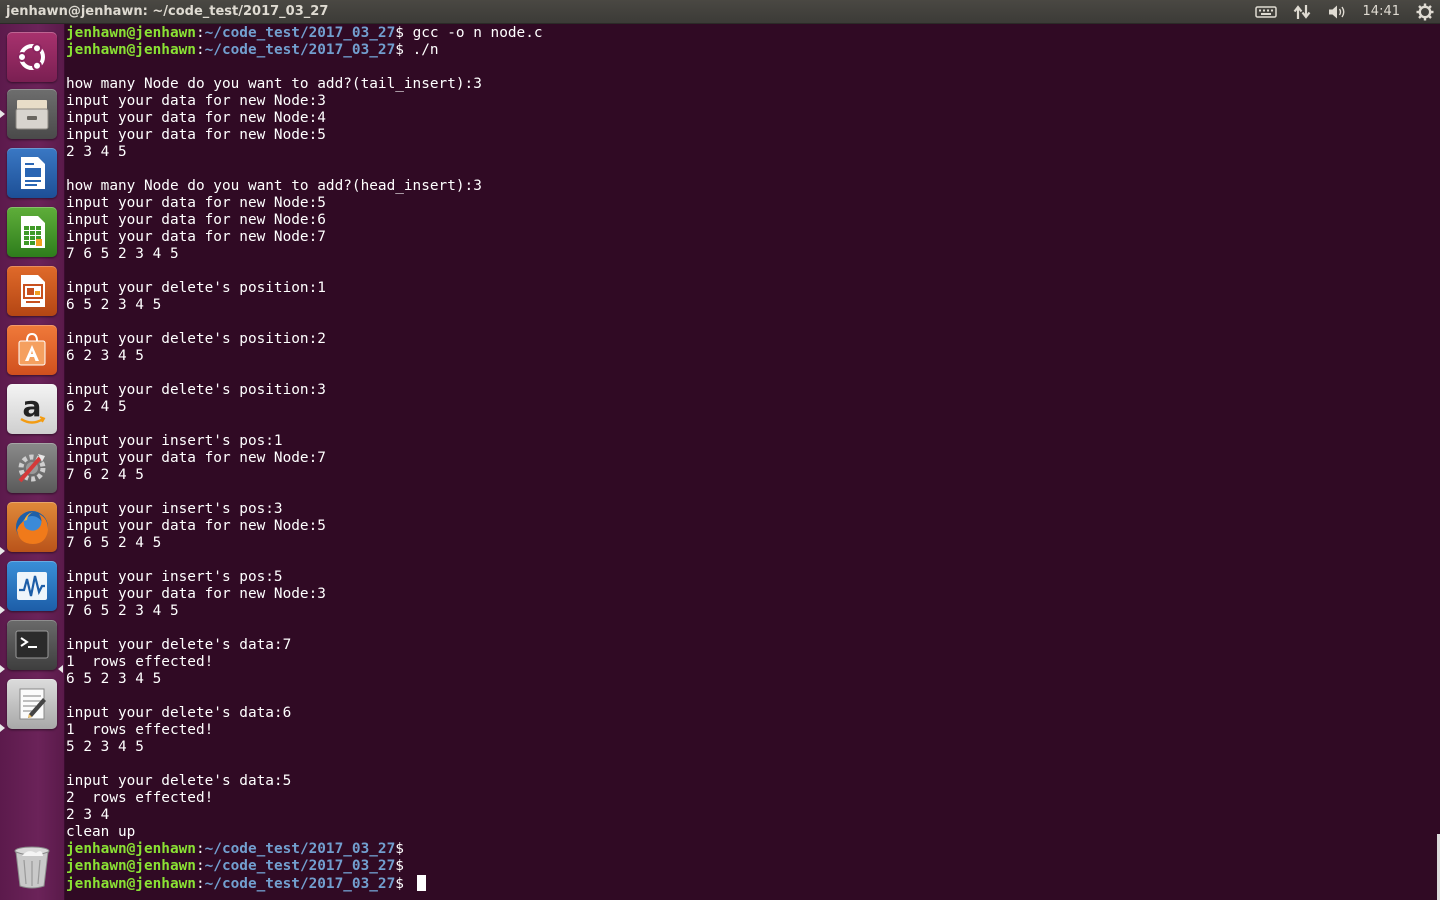  I want to click on output-line: input your delete's data:7, so click(179, 645).